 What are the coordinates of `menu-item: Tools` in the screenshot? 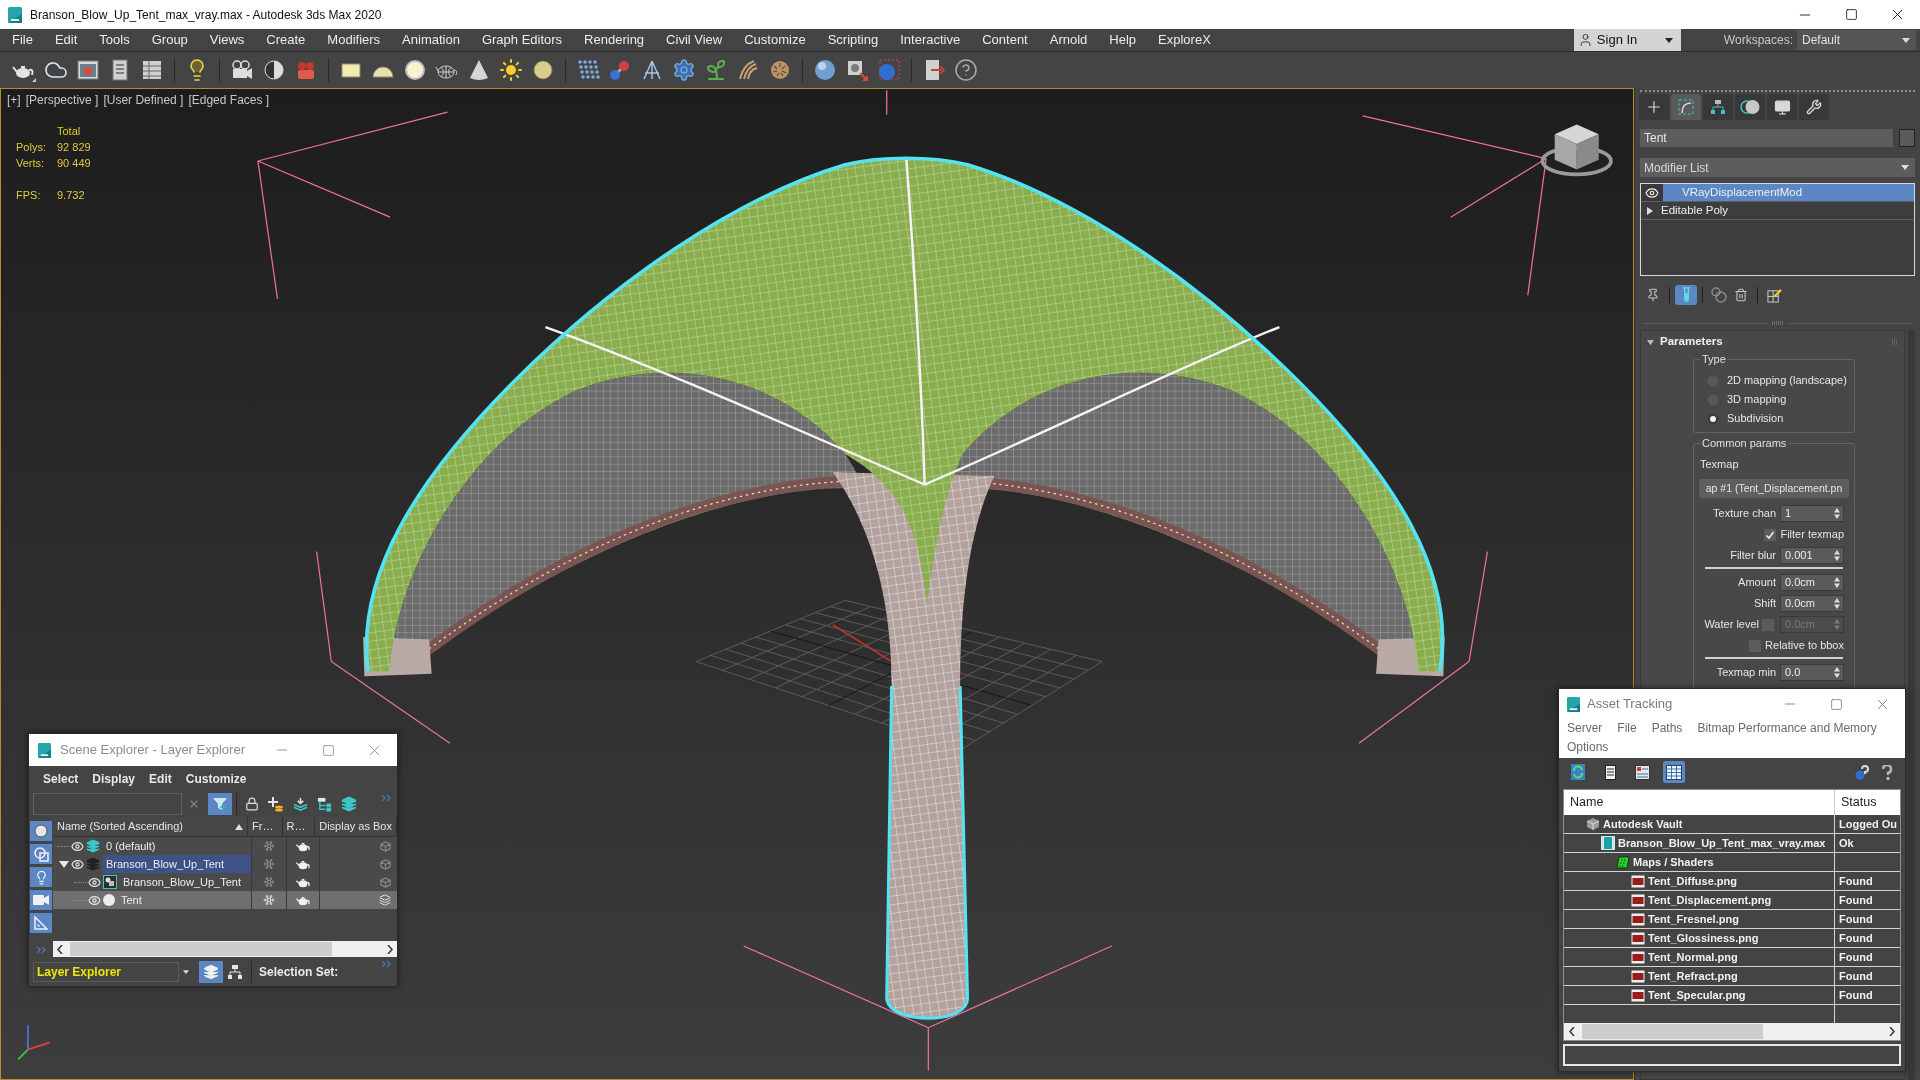 It's located at (114, 40).